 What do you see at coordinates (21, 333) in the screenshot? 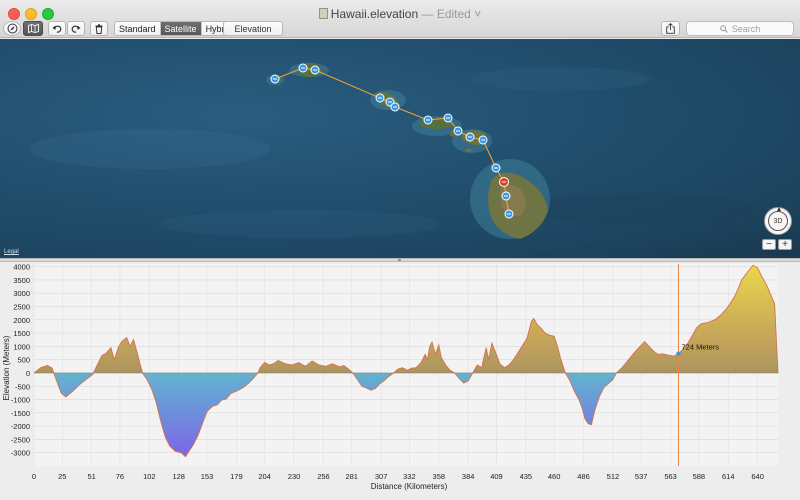
I see `y-tick-label: 1500` at bounding box center [21, 333].